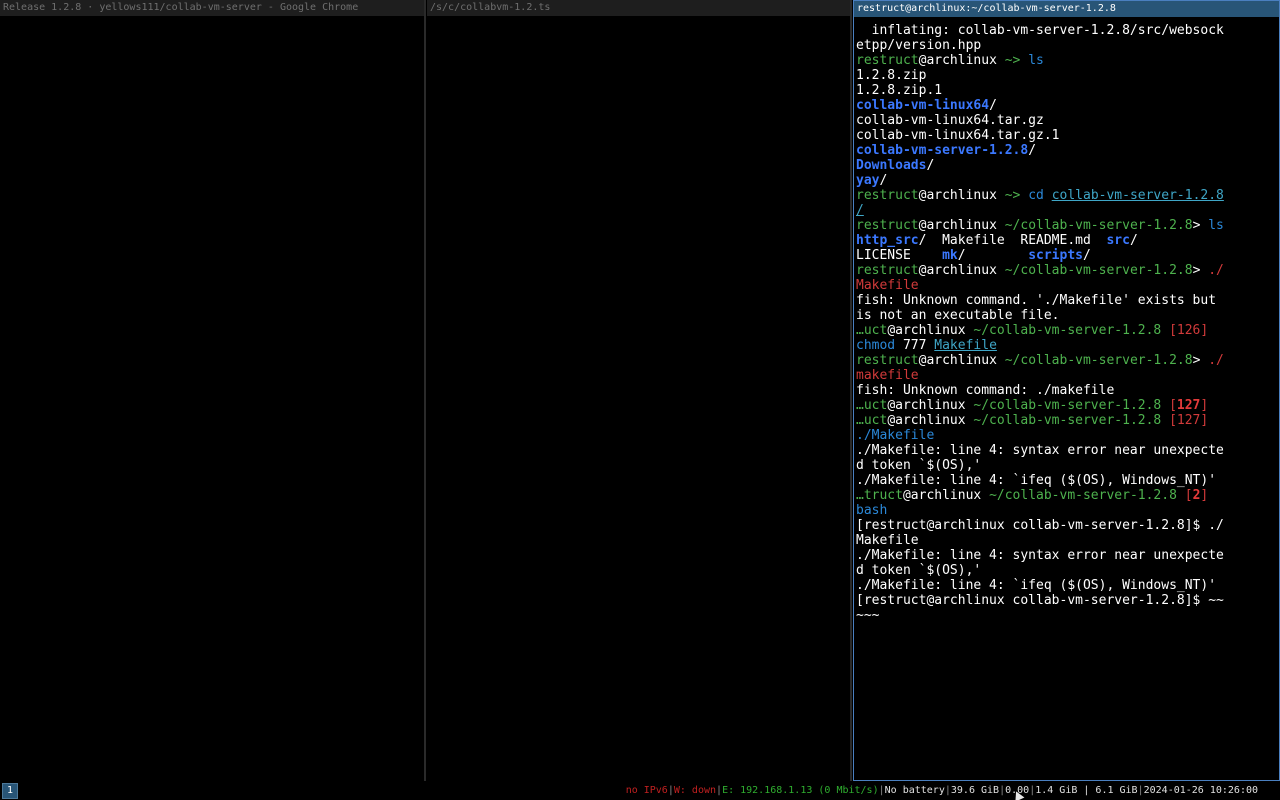  I want to click on terminal-line: collab-vm-linux64.tar.gz, so click(1067, 120).